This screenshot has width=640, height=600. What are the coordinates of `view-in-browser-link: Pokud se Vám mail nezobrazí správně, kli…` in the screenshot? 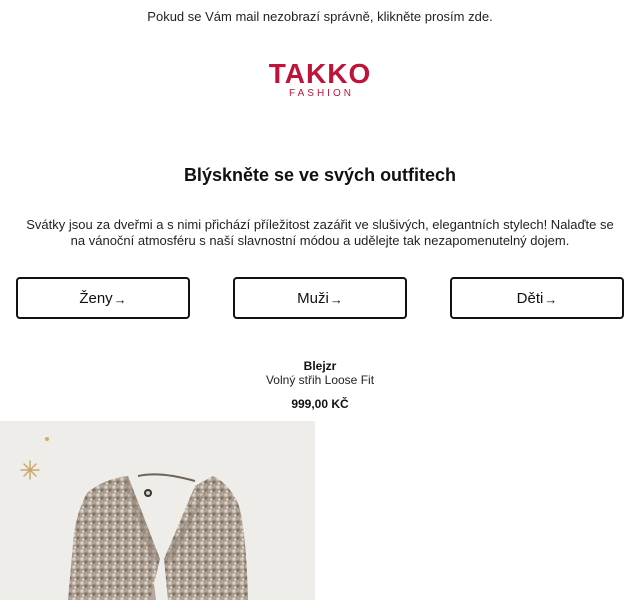 It's located at (319, 16).